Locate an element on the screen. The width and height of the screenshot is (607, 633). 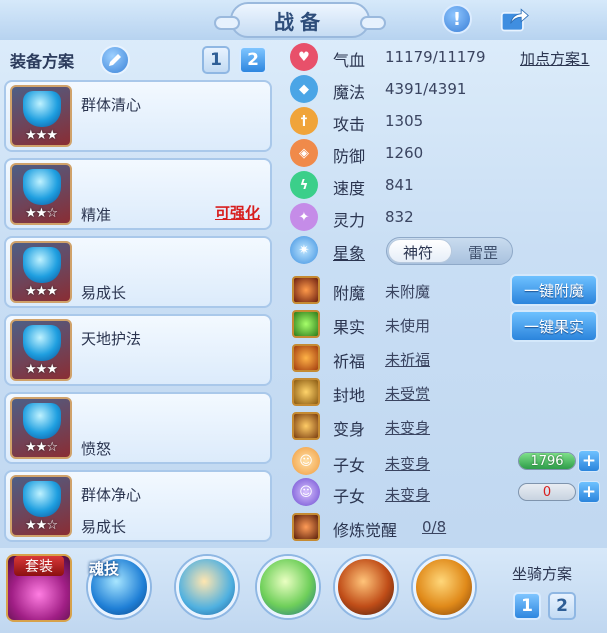
equip-skill-name: 群体净心 is located at coordinates (111, 495).